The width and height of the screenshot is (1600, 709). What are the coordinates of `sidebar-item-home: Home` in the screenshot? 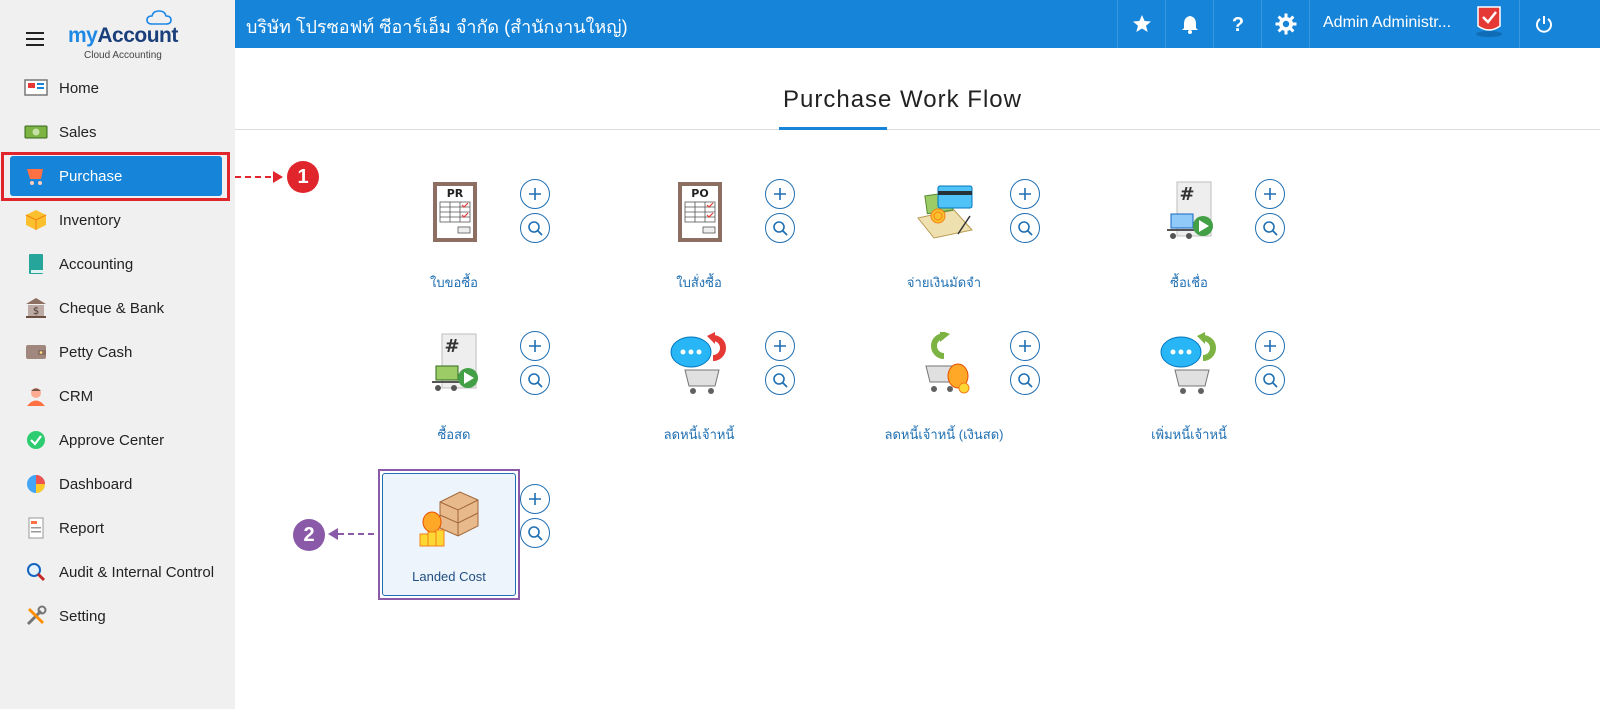 It's located at (116, 88).